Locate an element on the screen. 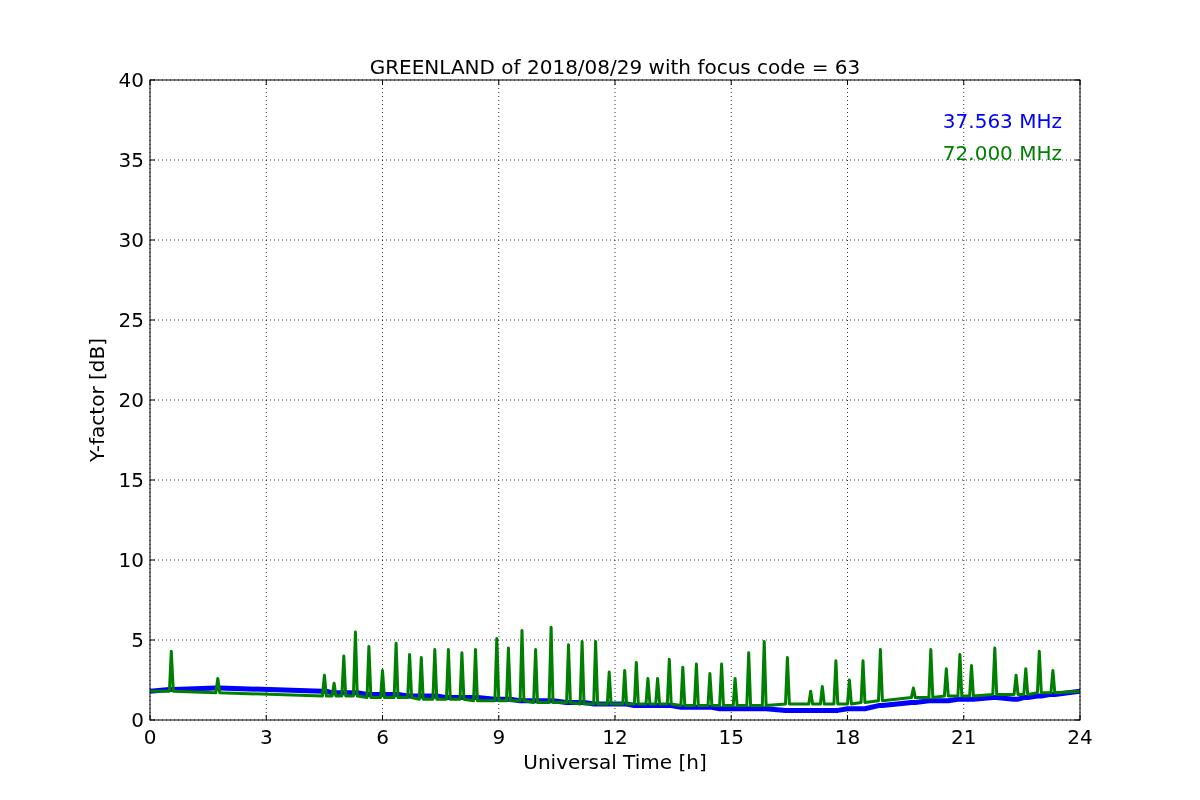 The width and height of the screenshot is (1200, 800). x-tick-label: 24 is located at coordinates (1080, 737).